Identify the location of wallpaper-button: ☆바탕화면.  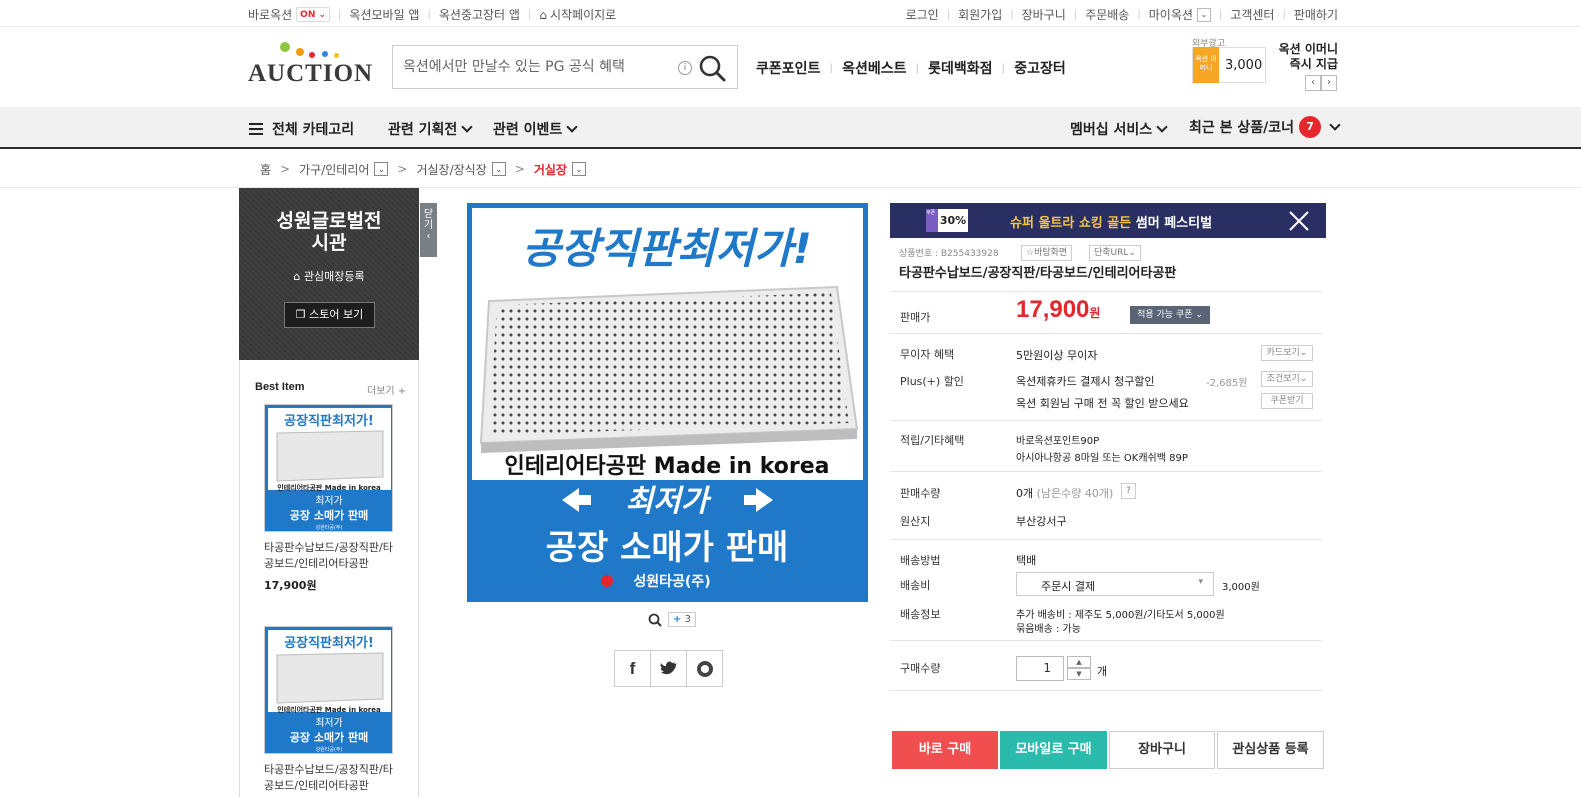
(1047, 253).